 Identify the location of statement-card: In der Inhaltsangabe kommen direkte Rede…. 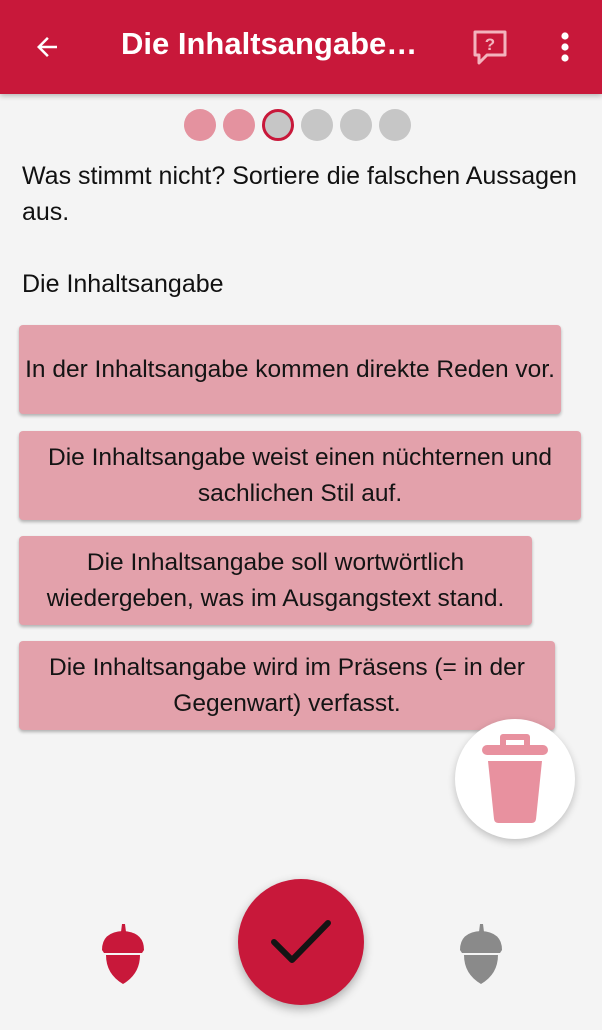
(290, 369).